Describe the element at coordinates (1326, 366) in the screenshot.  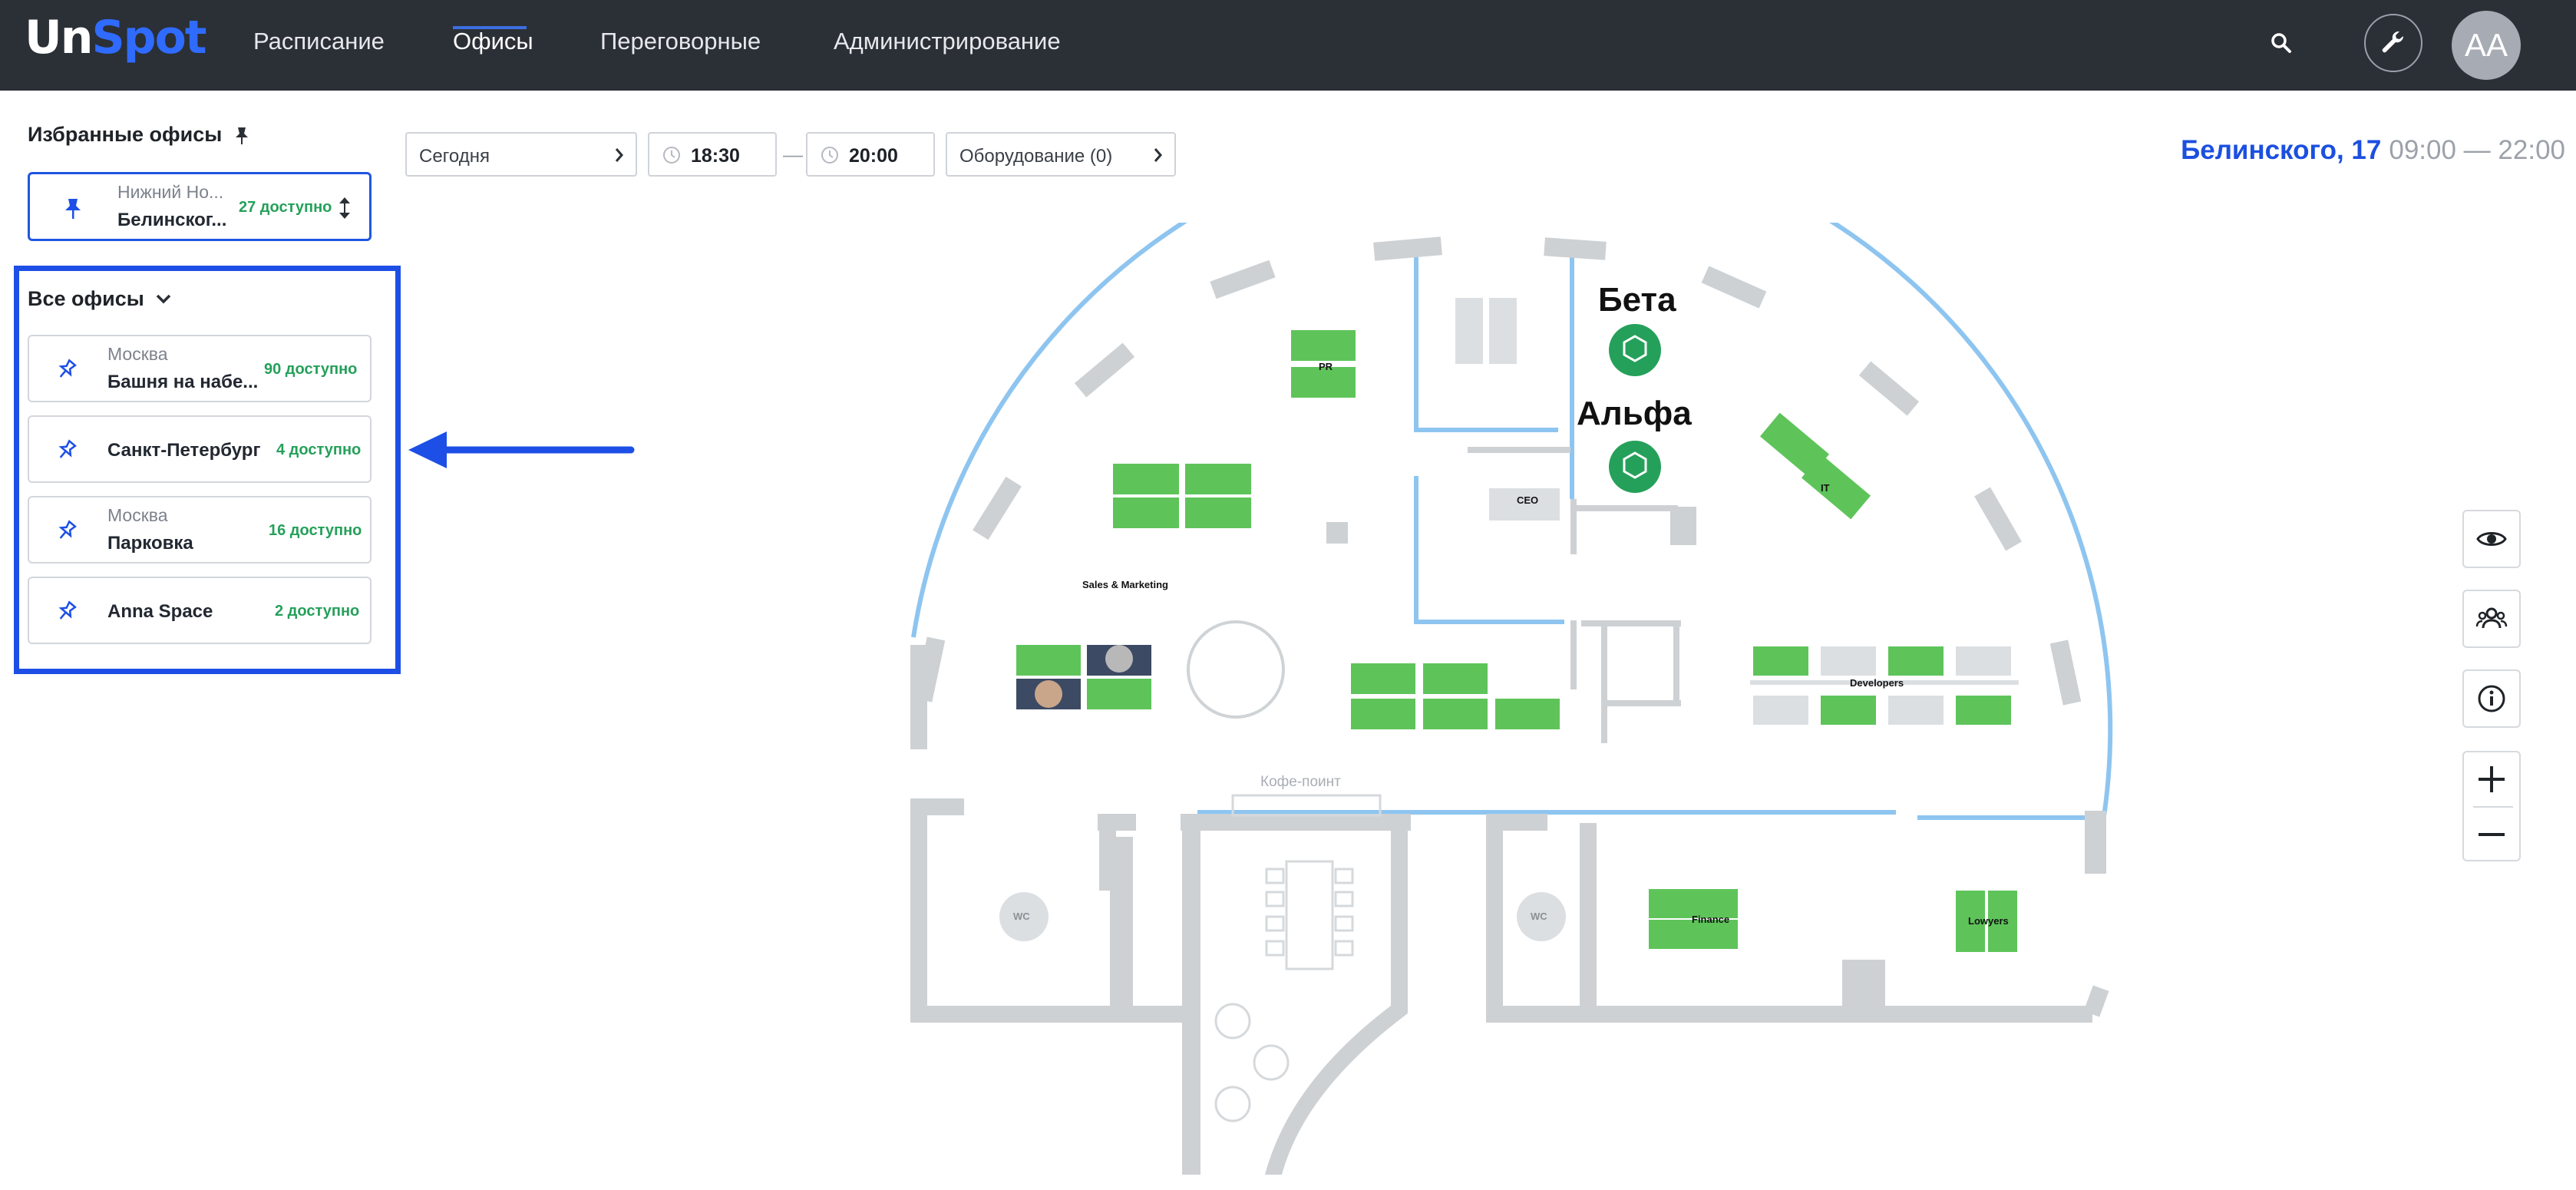
I see `zone-label-pr: PR` at that location.